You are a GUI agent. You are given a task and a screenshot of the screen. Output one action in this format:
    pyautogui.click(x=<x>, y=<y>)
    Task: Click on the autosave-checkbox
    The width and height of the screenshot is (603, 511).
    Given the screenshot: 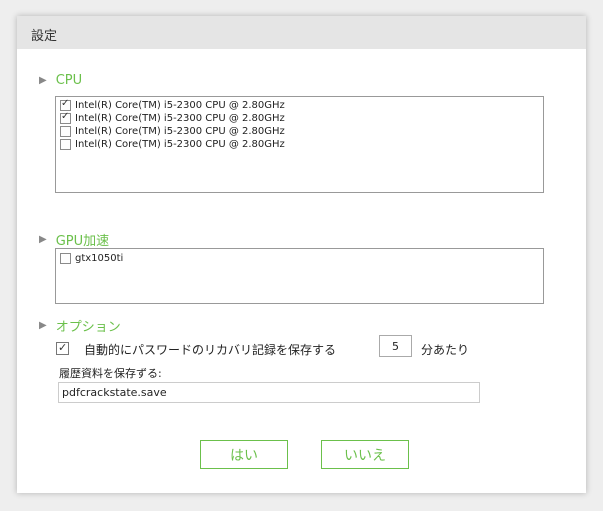 What is the action you would take?
    pyautogui.click(x=62, y=348)
    